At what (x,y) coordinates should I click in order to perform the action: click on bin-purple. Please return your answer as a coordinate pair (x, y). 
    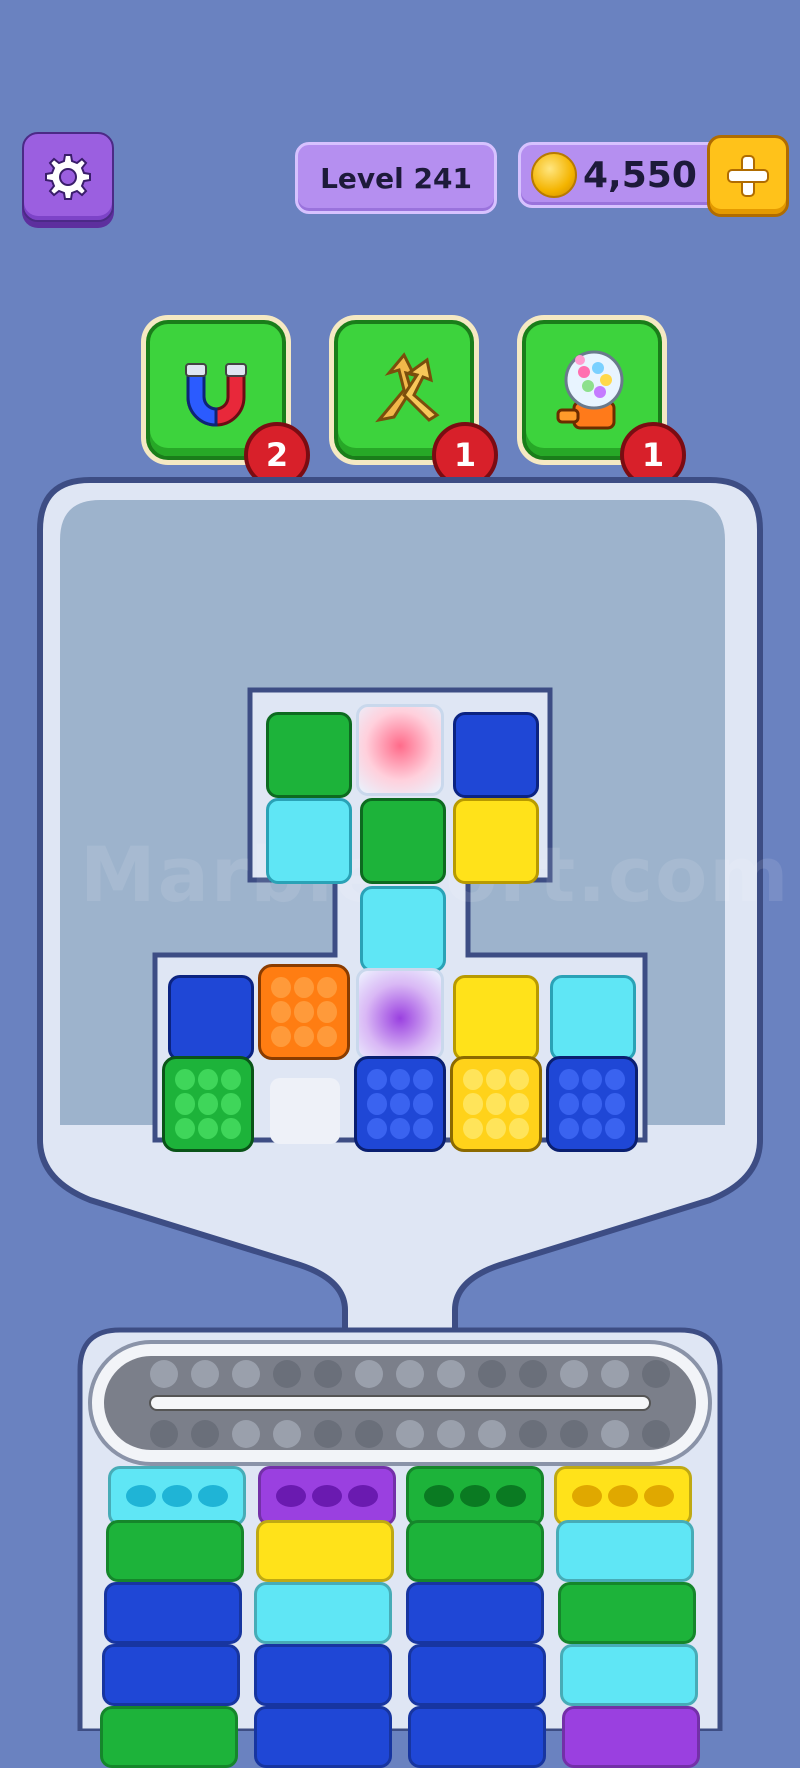
    Looking at the image, I should click on (631, 1737).